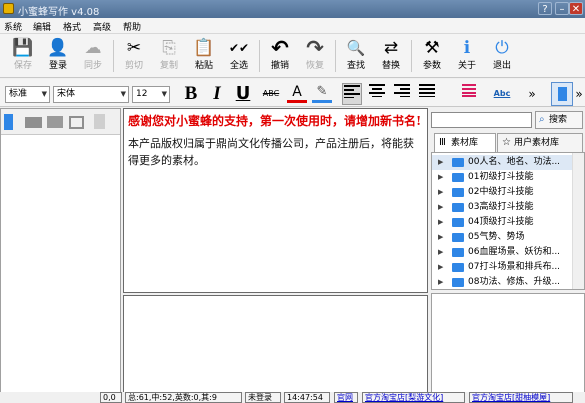 The image size is (585, 403). Describe the element at coordinates (502, 222) in the screenshot. I see `tree-item: ▶ 04顶级打斗技能` at that location.